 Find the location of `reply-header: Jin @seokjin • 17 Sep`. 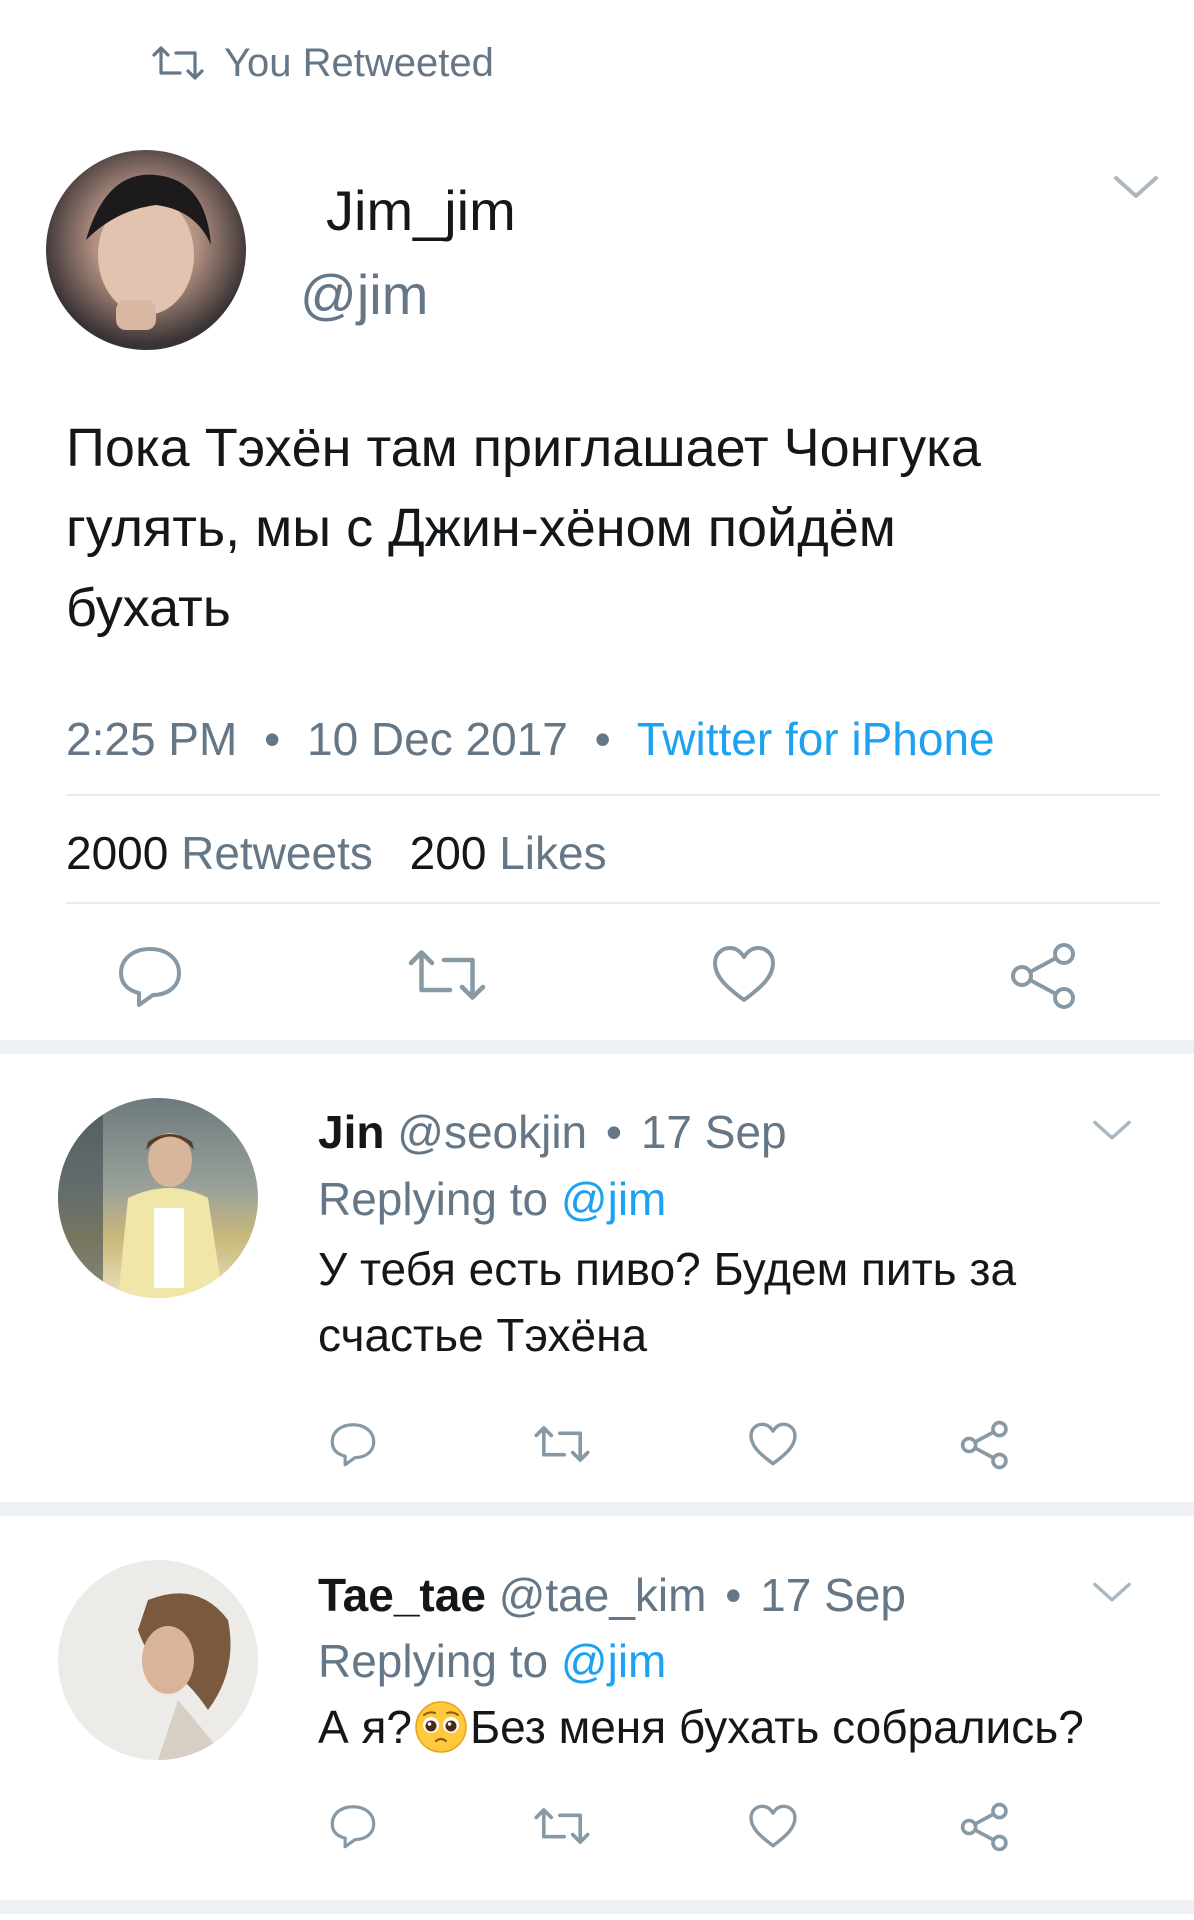

reply-header: Jin @seokjin • 17 Sep is located at coordinates (552, 1132).